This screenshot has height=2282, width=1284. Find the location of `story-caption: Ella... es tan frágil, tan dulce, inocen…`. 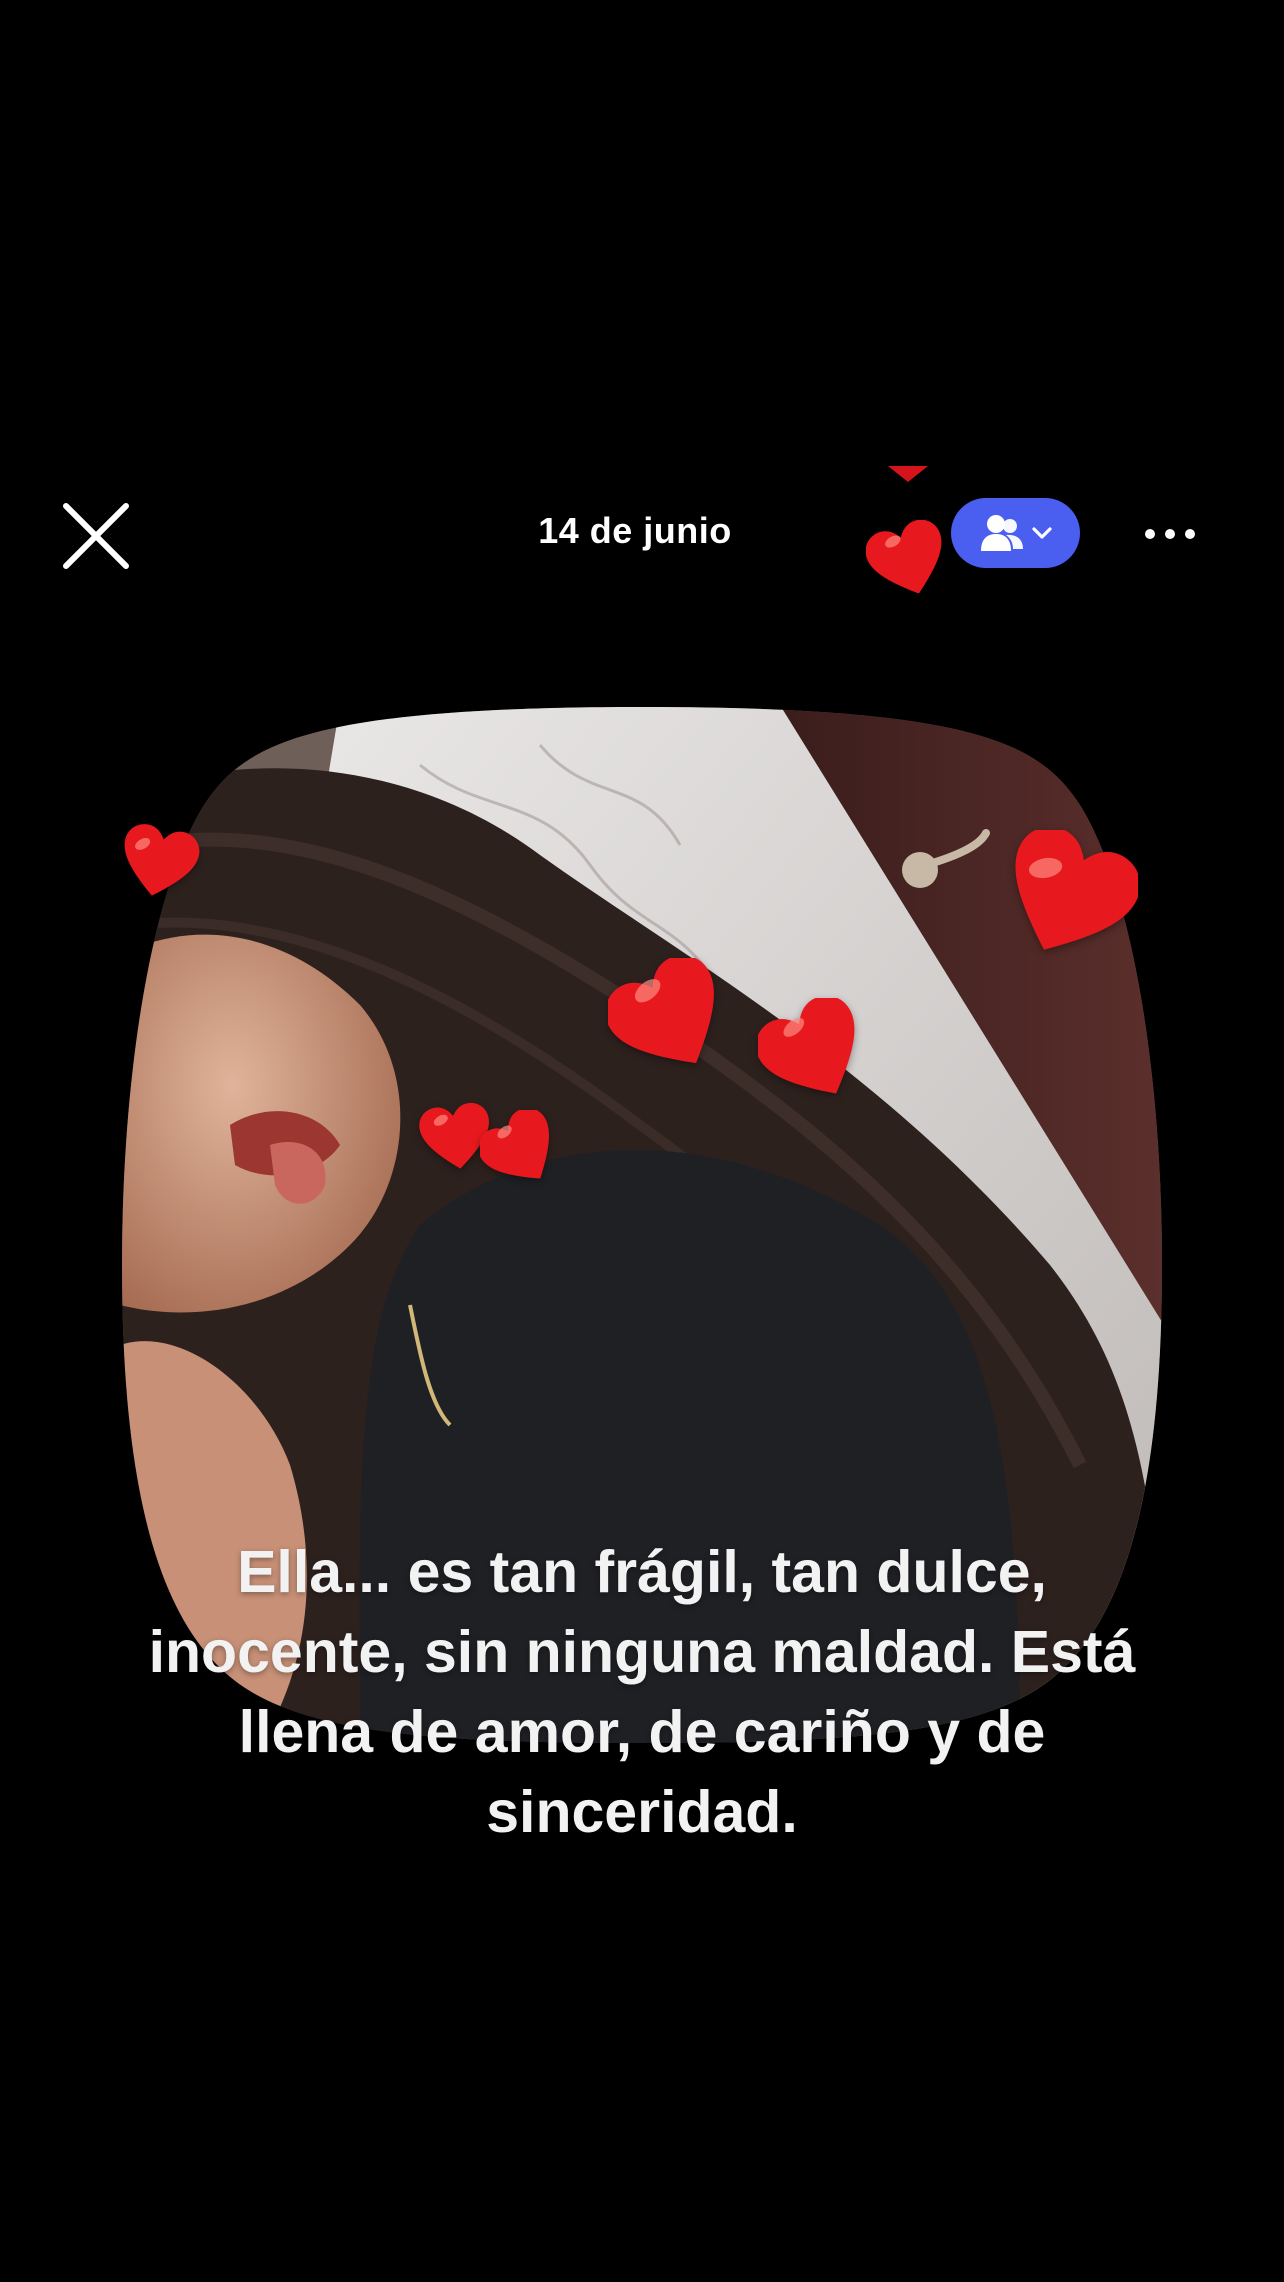

story-caption: Ella... es tan frágil, tan dulce, inocen… is located at coordinates (642, 1692).